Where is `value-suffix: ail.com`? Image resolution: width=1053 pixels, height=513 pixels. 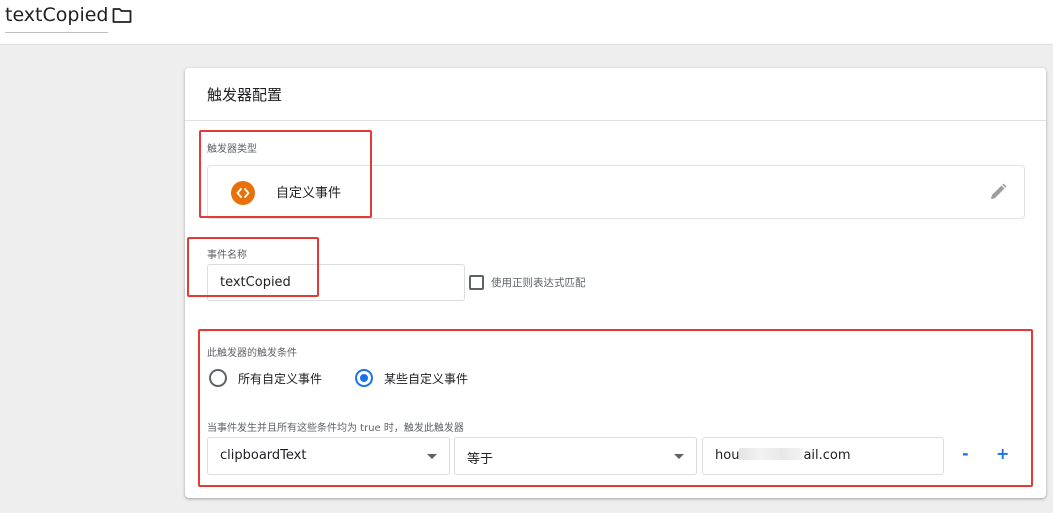 value-suffix: ail.com is located at coordinates (827, 455).